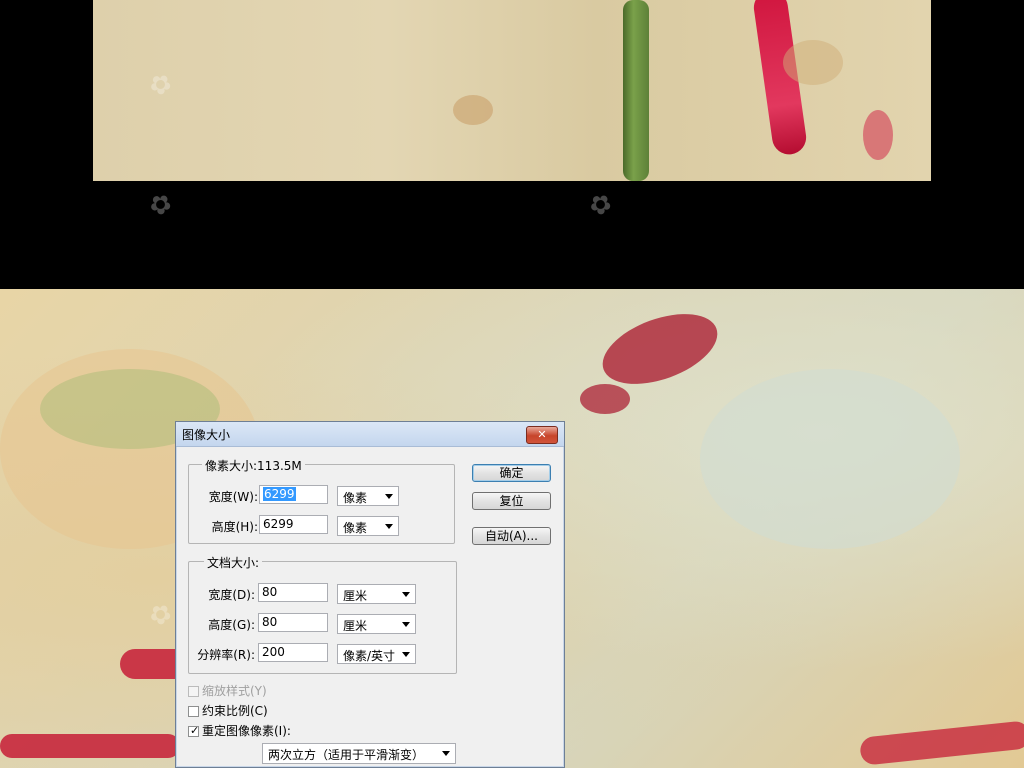 The height and width of the screenshot is (768, 1024). Describe the element at coordinates (370, 434) in the screenshot. I see `dialog-titlebar: 图像大小 ✕` at that location.